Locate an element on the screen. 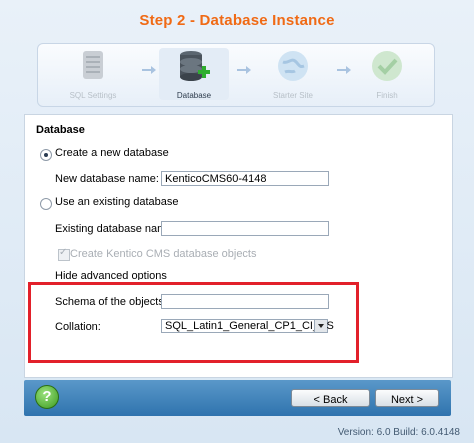 This screenshot has height=443, width=474. section-heading: Database is located at coordinates (60, 130).